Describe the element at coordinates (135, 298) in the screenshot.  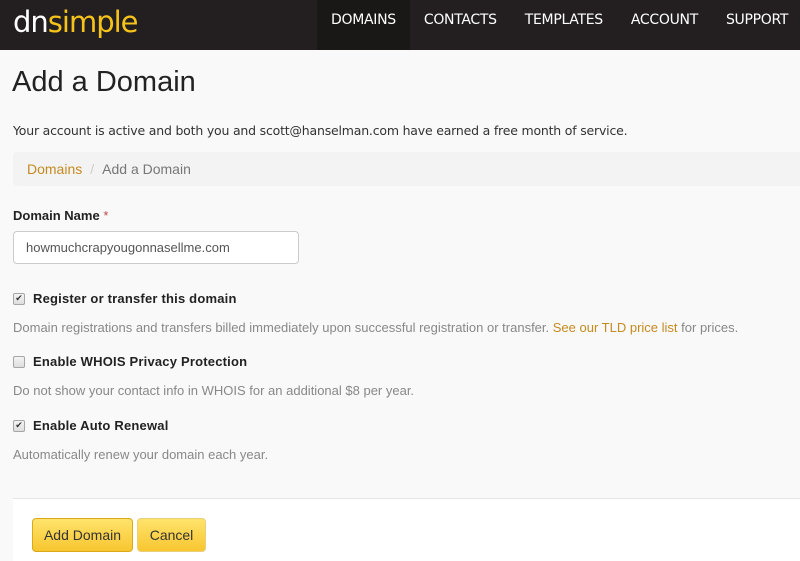
I see `register-label: Register or transfer this domain` at that location.